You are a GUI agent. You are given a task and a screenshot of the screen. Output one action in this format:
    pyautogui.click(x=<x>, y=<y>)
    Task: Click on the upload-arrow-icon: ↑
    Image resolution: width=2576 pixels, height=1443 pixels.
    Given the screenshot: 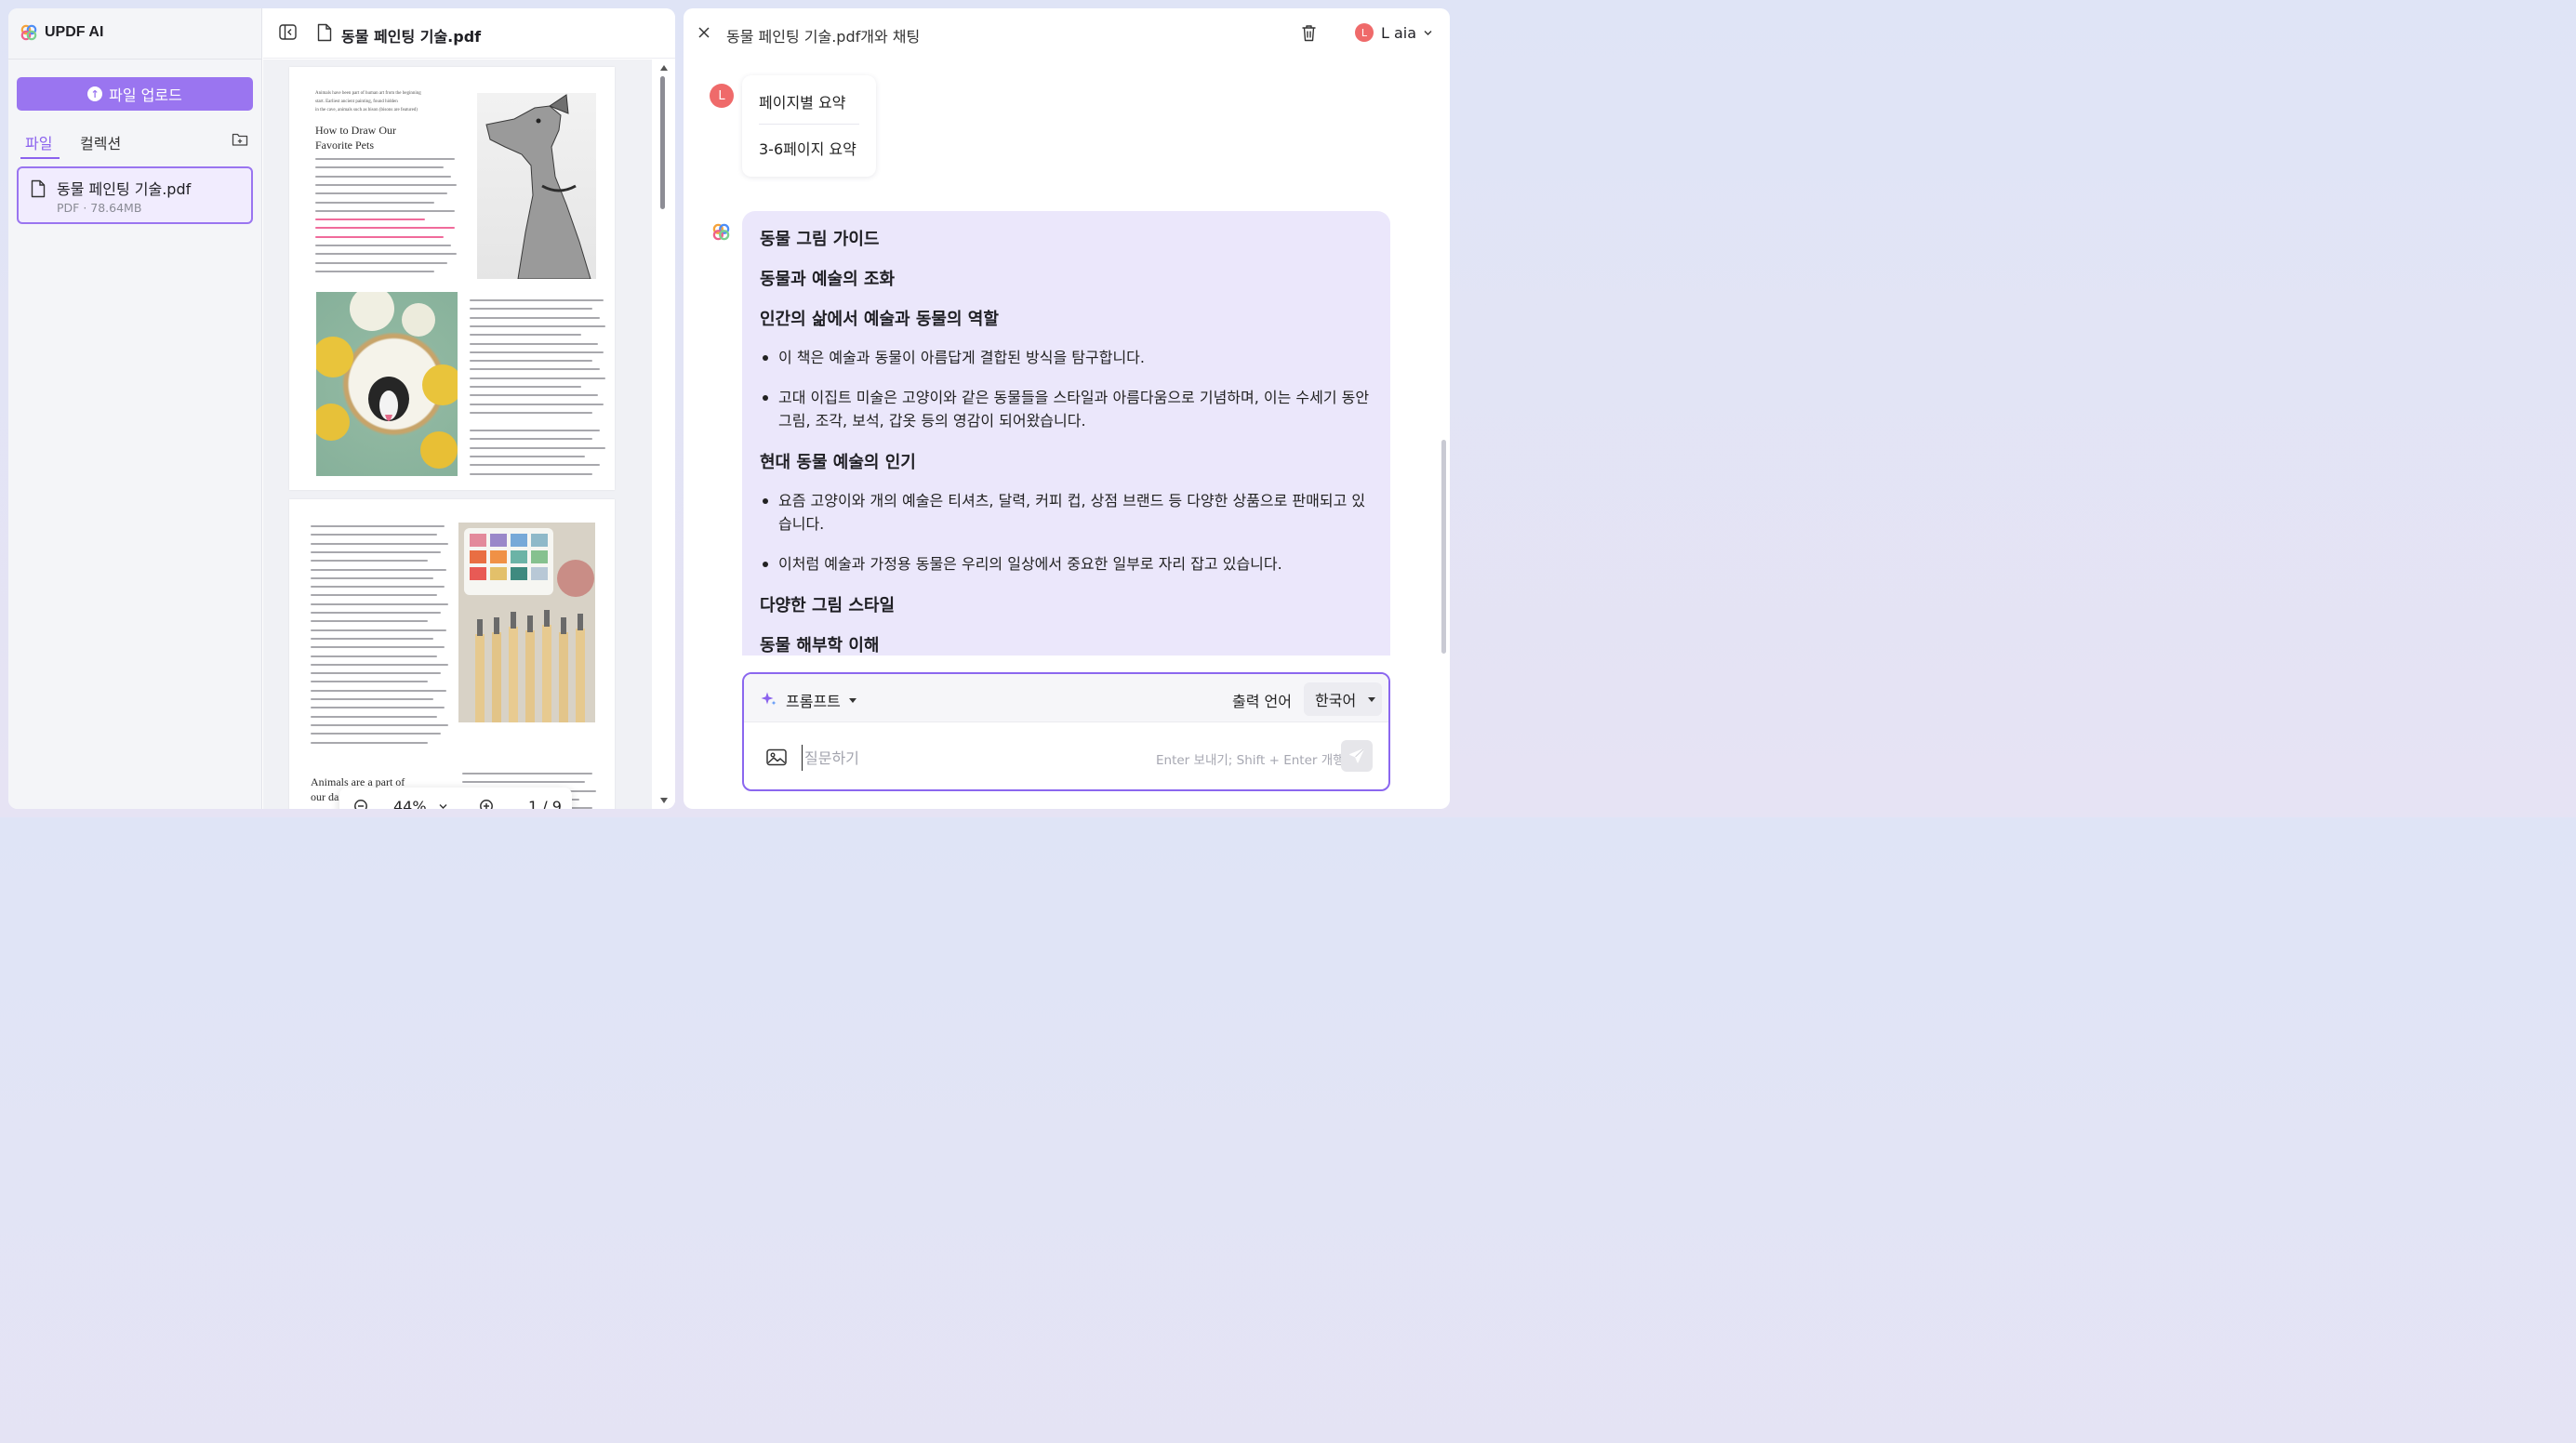 What is the action you would take?
    pyautogui.click(x=95, y=93)
    